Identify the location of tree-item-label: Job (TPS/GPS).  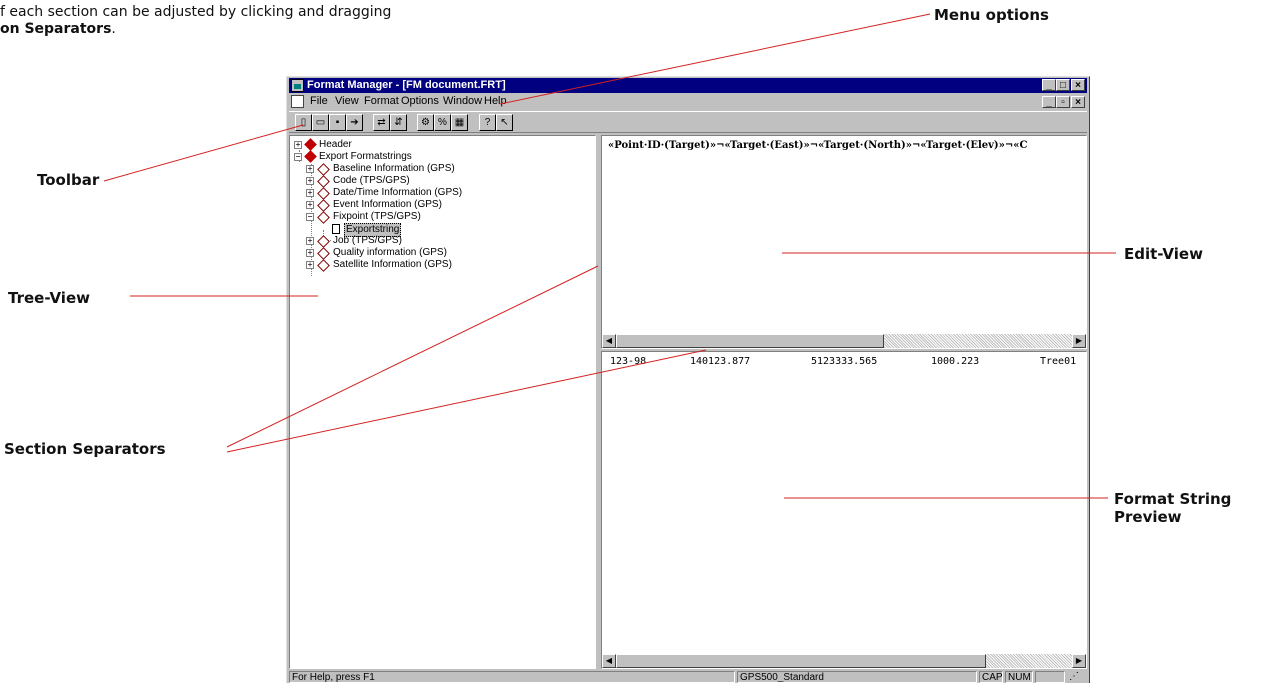
(367, 240).